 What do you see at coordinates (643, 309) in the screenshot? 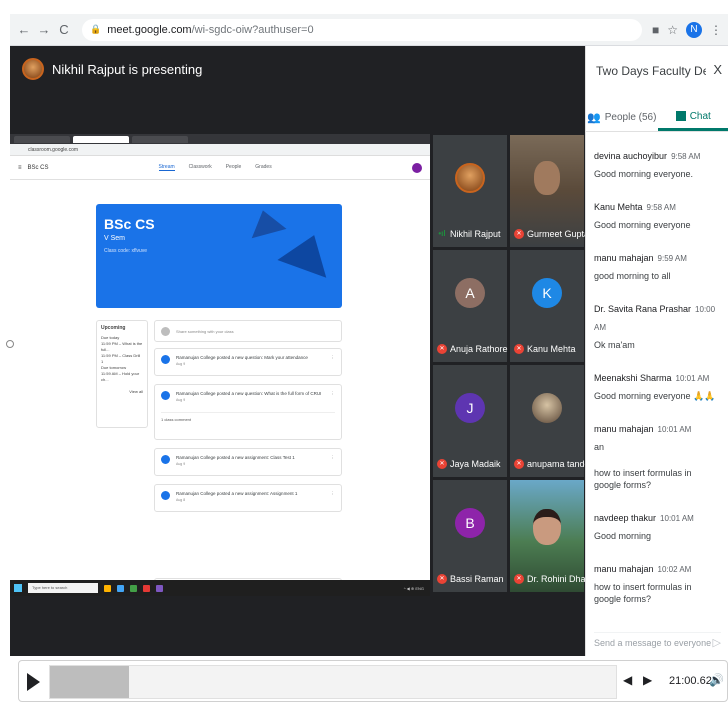
I see `message-sender: Dr. Savita Rana Prashar` at bounding box center [643, 309].